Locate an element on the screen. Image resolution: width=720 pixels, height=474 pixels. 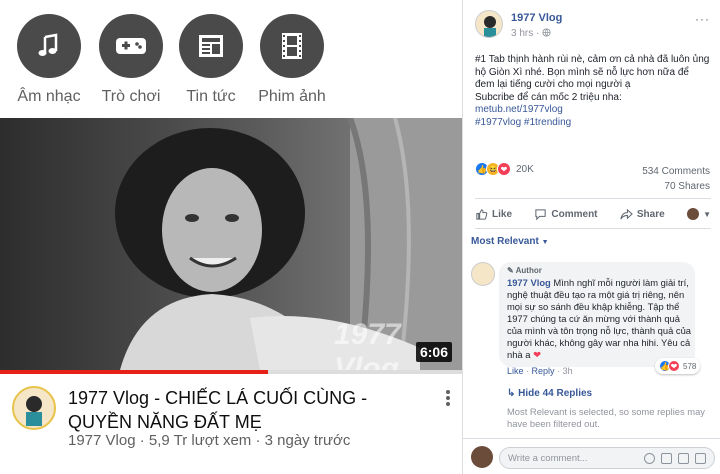
comment-line: Mình nghĩ mỗi người làm giải trí, is located at coordinates (619, 282).